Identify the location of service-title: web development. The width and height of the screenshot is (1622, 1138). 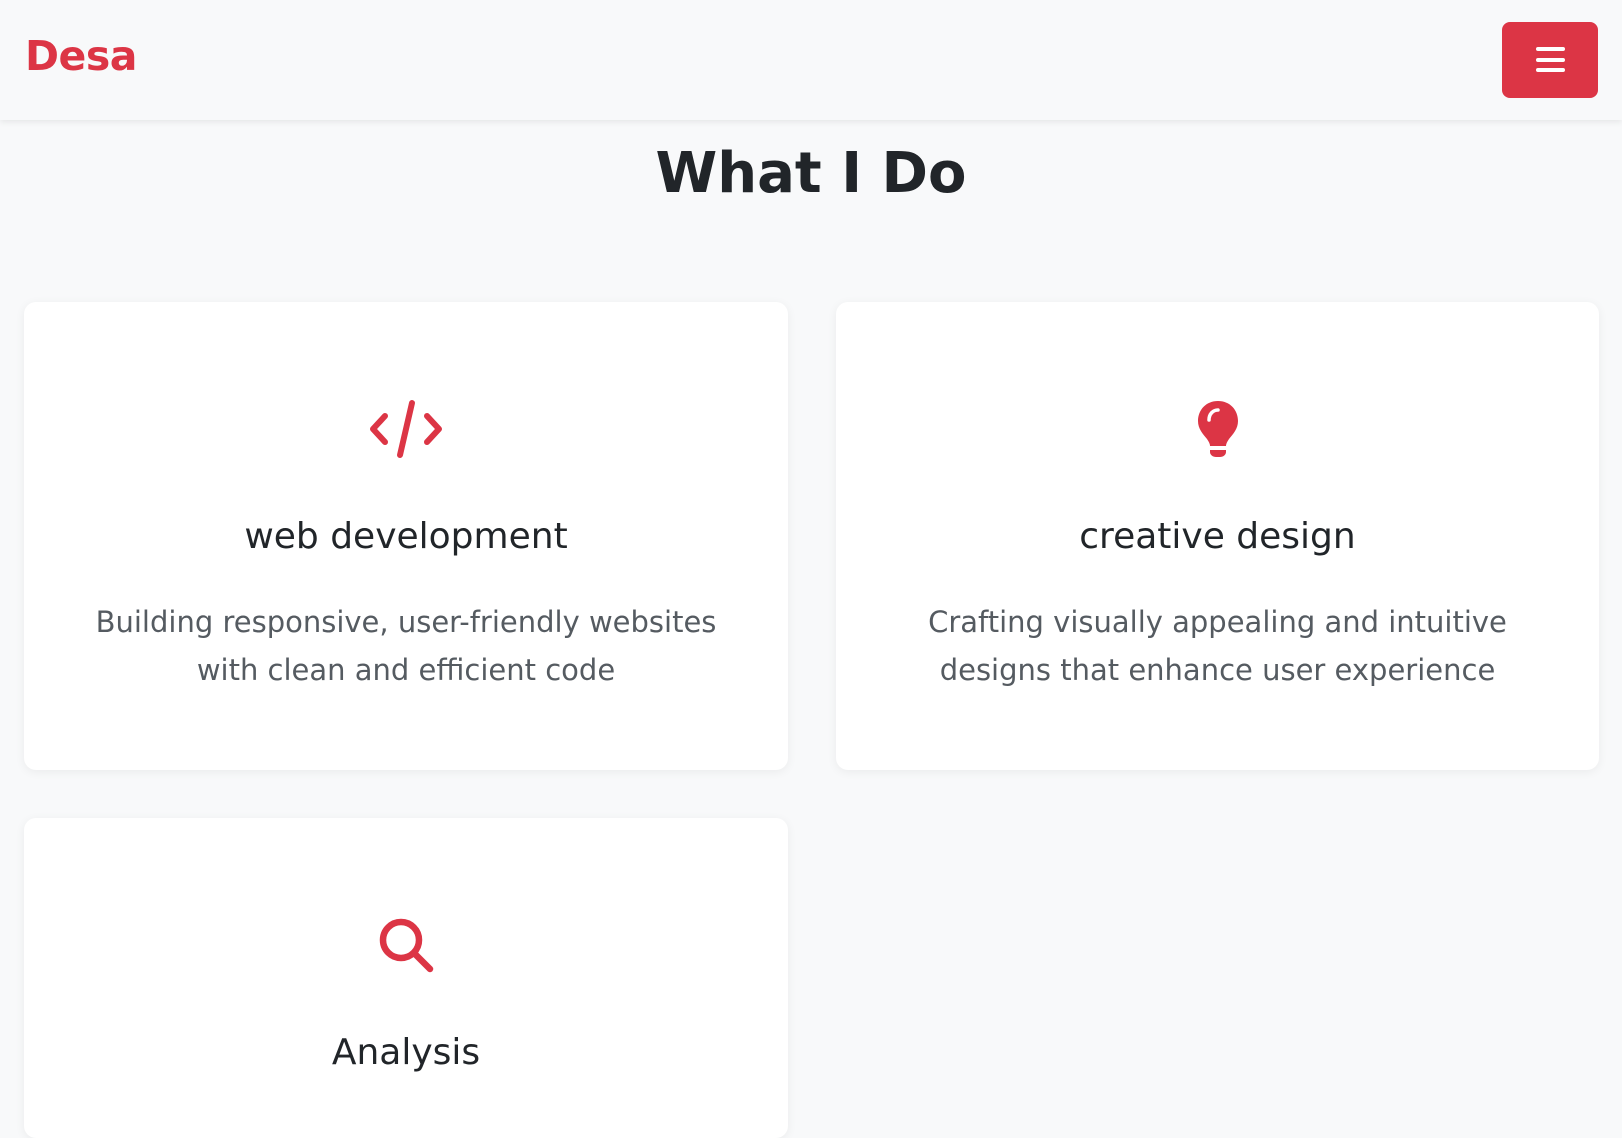
(406, 536).